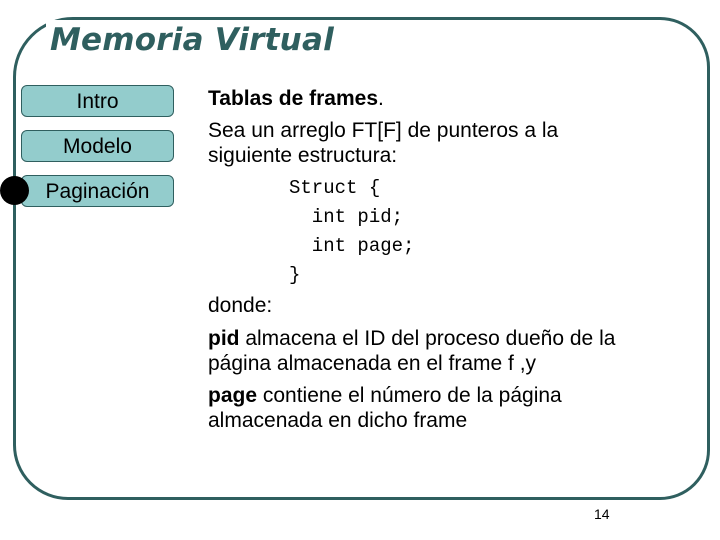 The width and height of the screenshot is (720, 540). What do you see at coordinates (427, 338) in the screenshot?
I see `pid-desc: almacena el ID del proceso dueño de la` at bounding box center [427, 338].